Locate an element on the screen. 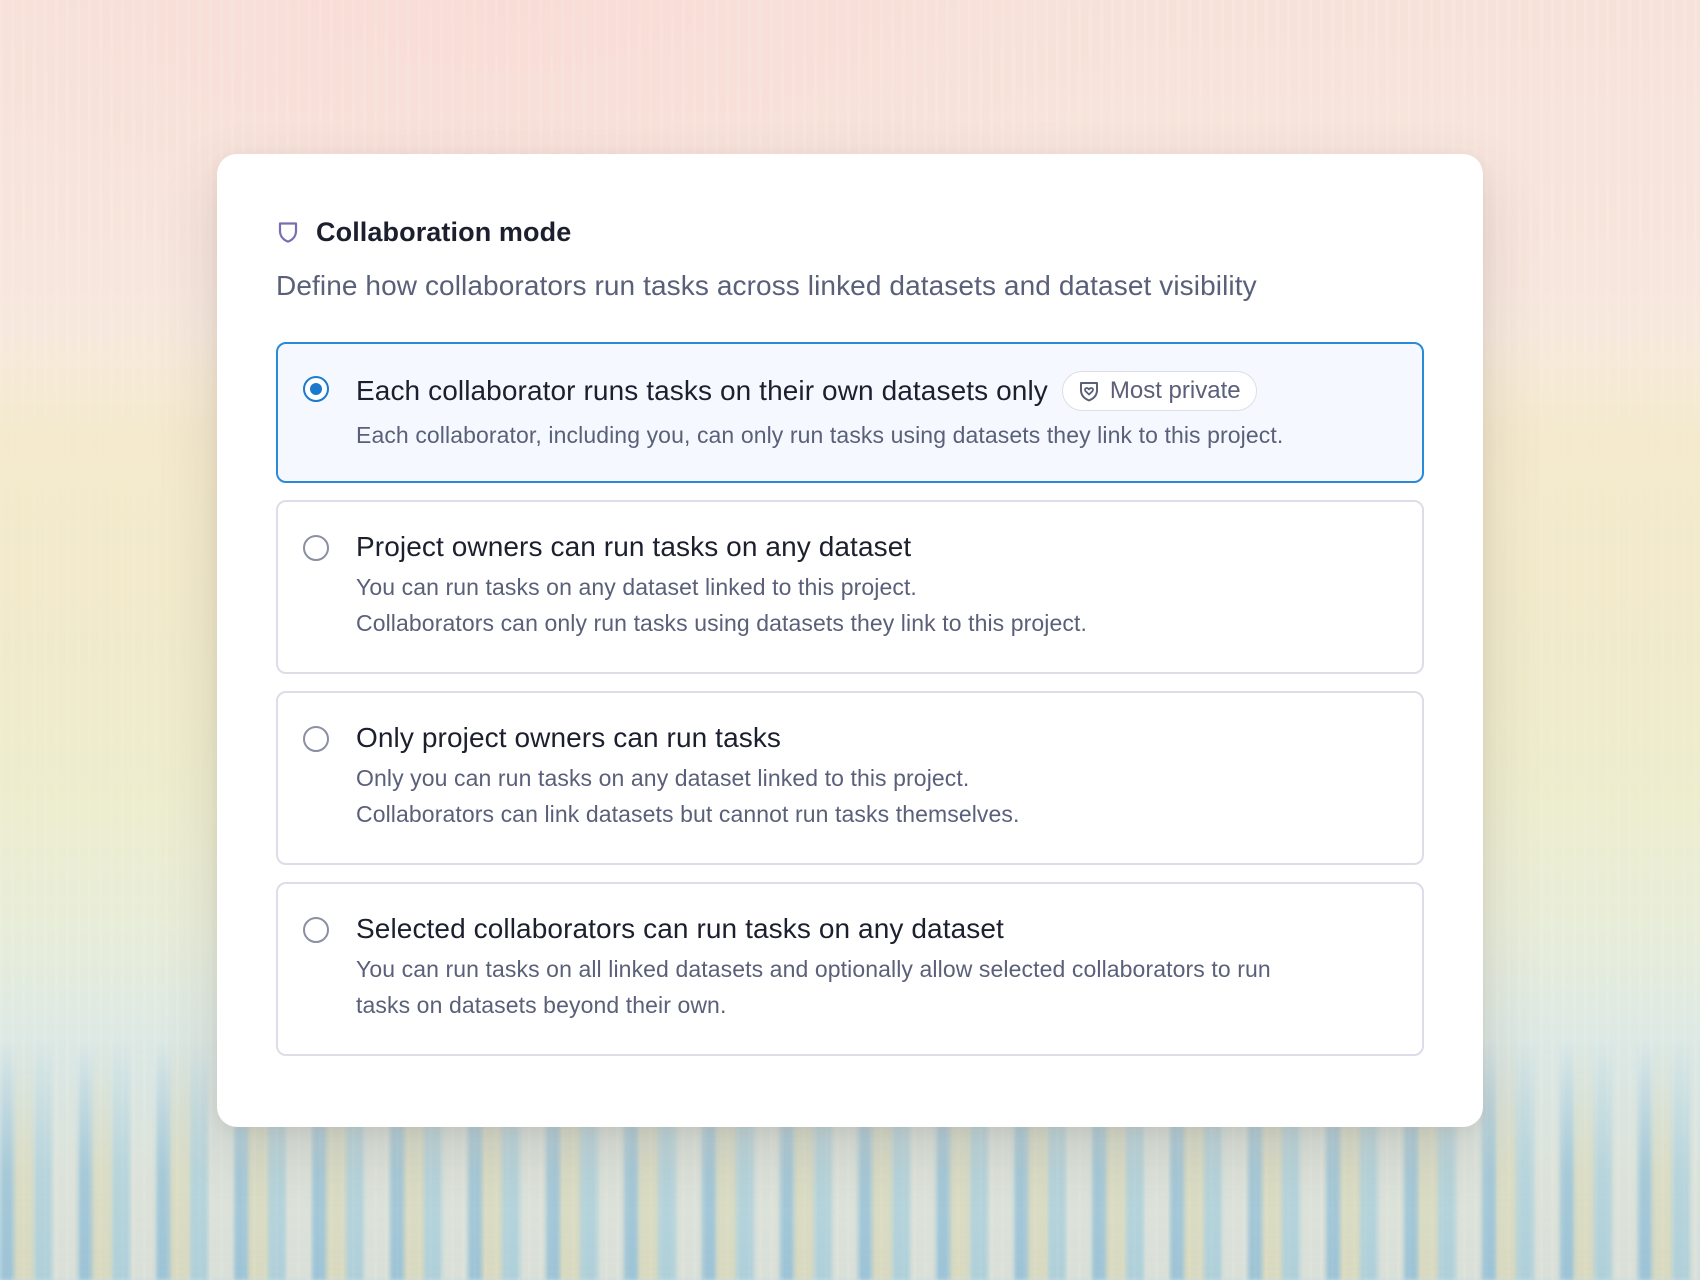 Image resolution: width=1700 pixels, height=1280 pixels. option-title: Only project owners can run tasks is located at coordinates (569, 737).